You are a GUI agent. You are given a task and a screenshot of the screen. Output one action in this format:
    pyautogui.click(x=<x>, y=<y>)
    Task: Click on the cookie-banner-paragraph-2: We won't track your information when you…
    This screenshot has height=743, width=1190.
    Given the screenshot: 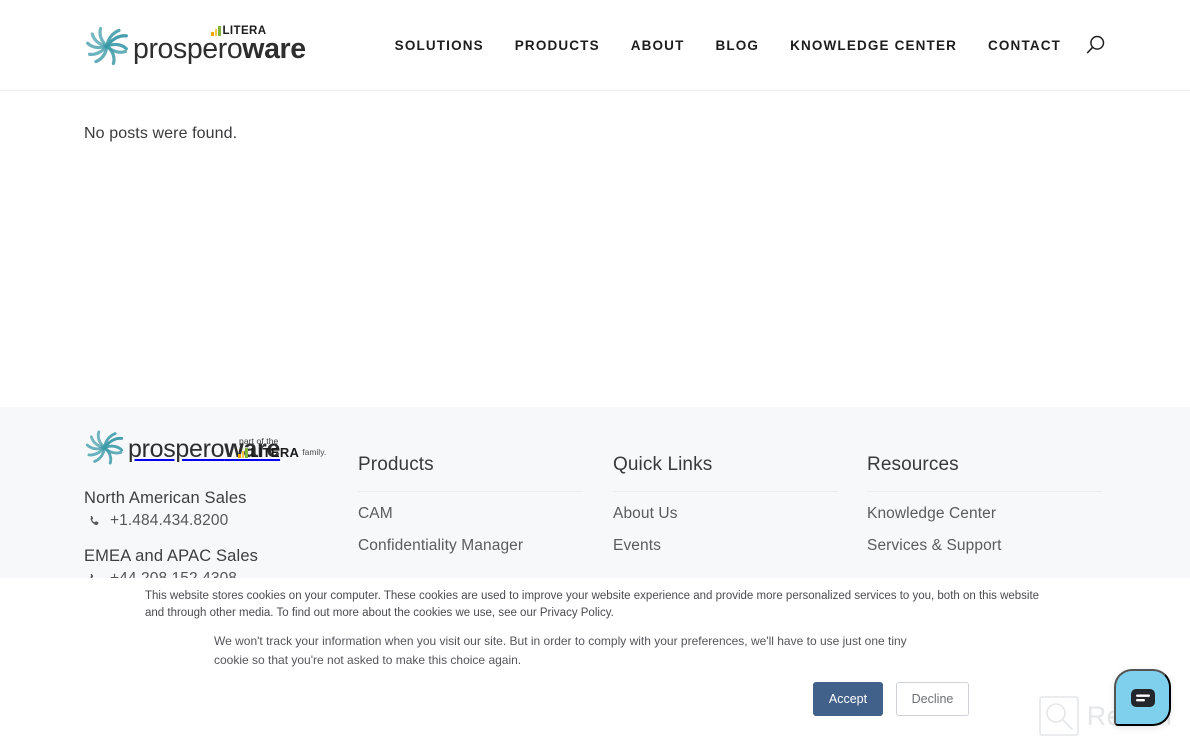 What is the action you would take?
    pyautogui.click(x=560, y=650)
    